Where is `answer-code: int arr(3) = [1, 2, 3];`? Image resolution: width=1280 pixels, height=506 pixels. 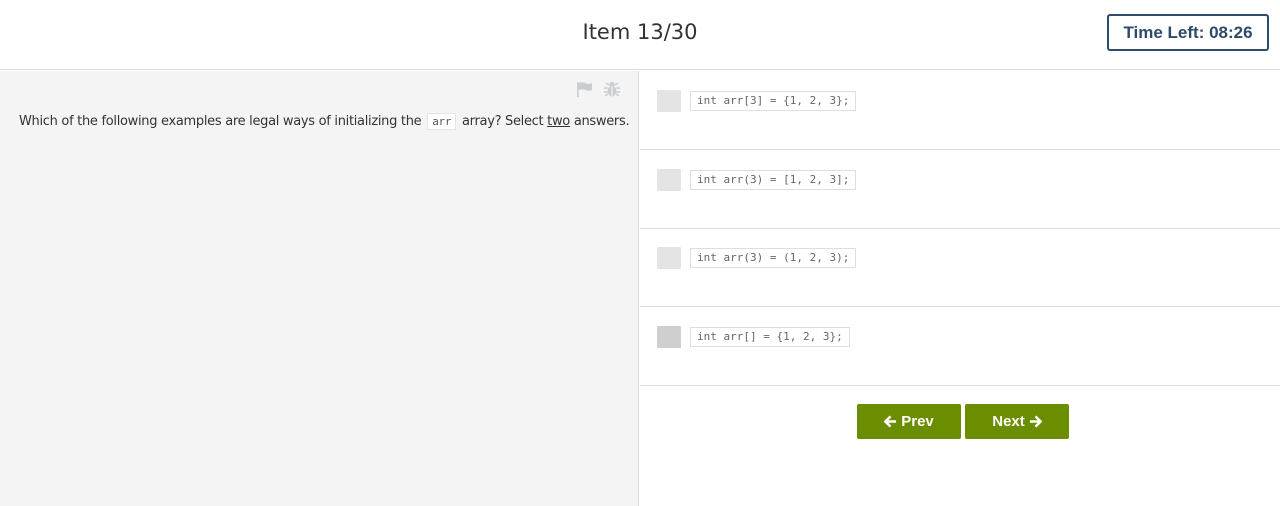 answer-code: int arr(3) = [1, 2, 3]; is located at coordinates (773, 180).